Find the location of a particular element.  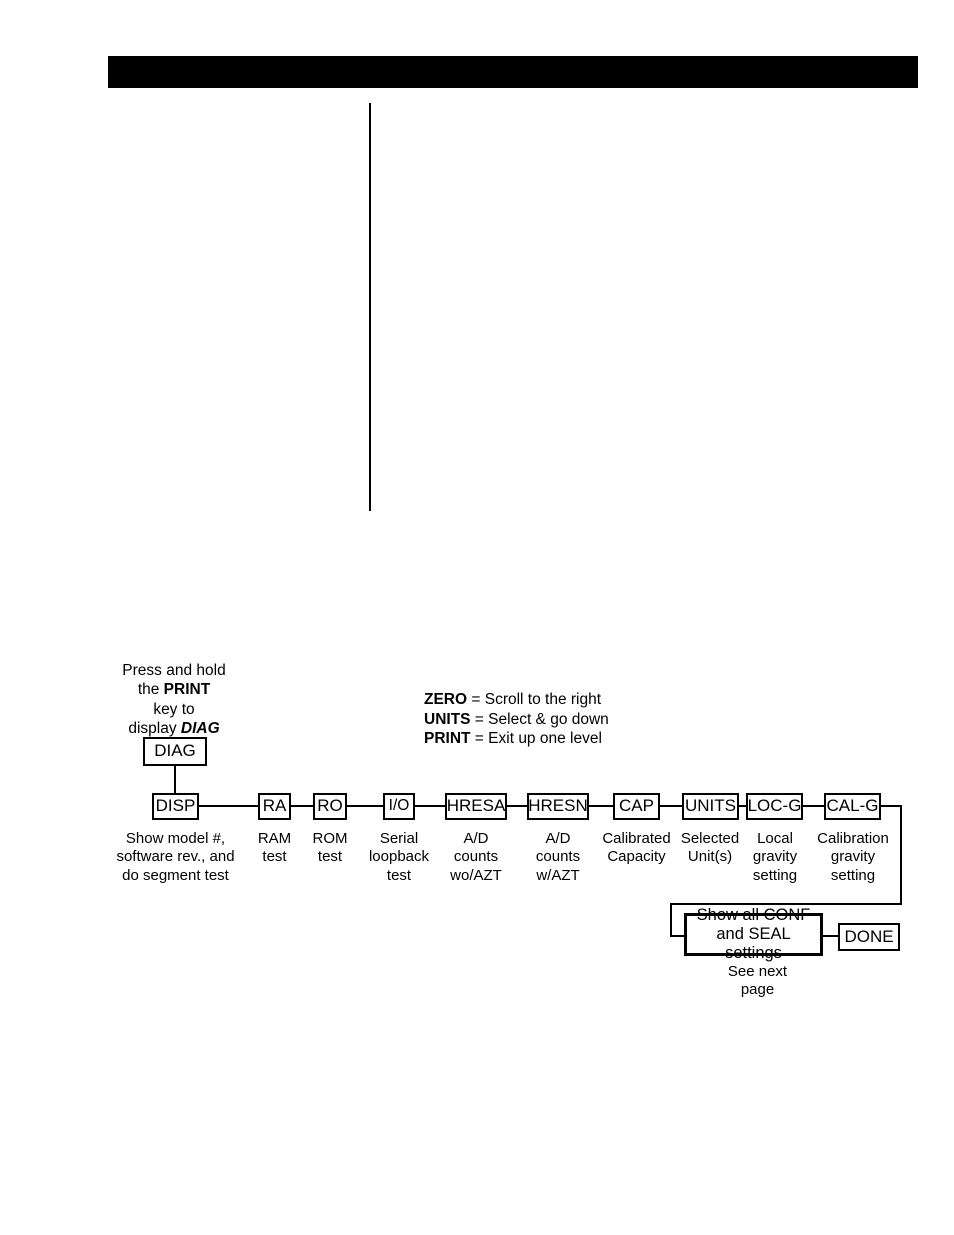

caption-hresn: A/D counts w/AZT is located at coordinates (558, 857).